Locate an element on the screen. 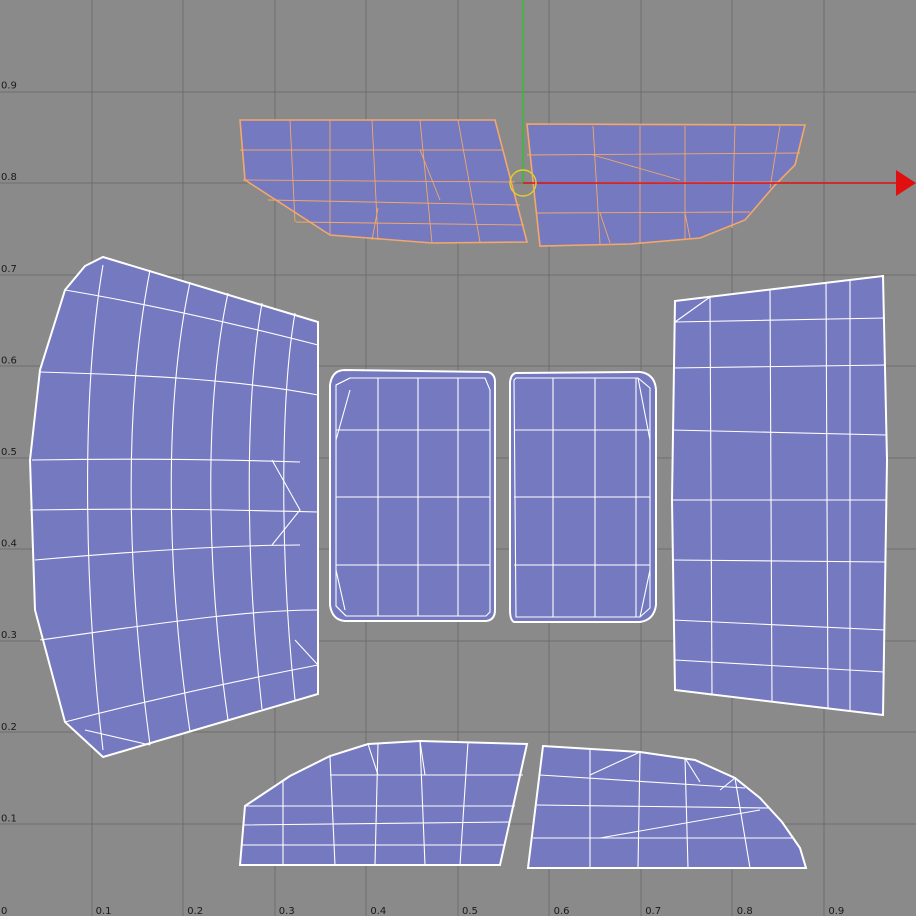 Image resolution: width=916 pixels, height=916 pixels. y-tick-label: 0.7 is located at coordinates (9, 269).